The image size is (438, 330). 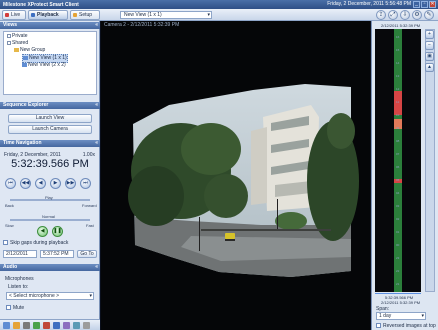 I want to click on hour-label: 06, so click(x=398, y=167).